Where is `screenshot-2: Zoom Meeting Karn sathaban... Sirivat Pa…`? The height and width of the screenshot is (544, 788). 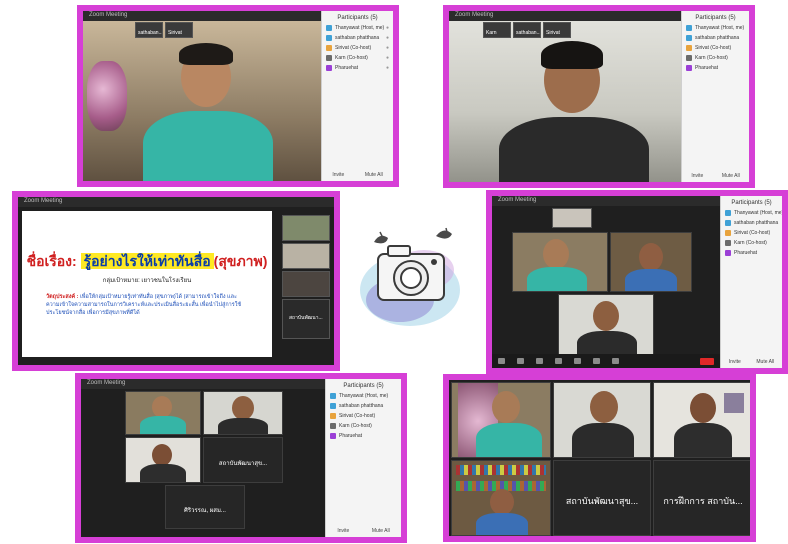 screenshot-2: Zoom Meeting Karn sathaban... Sirivat Pa… is located at coordinates (599, 96).